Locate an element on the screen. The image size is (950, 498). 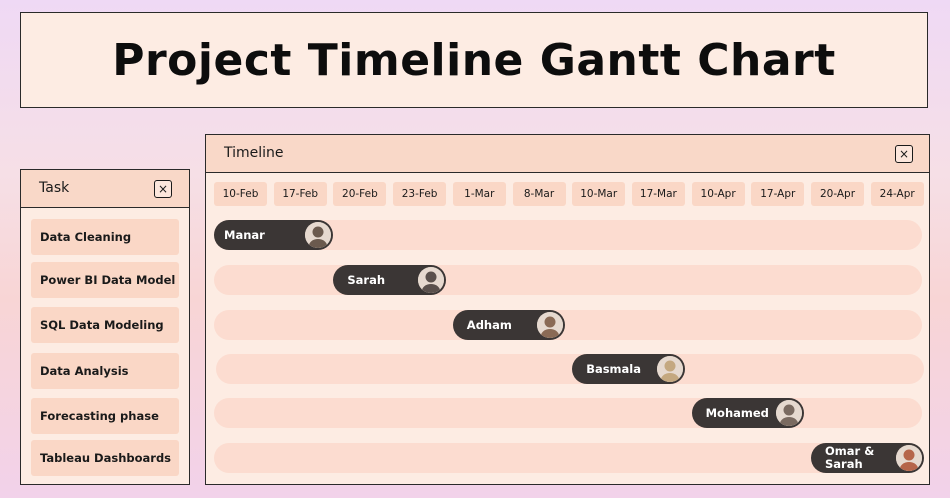
gantt-bar-assignee-label: Sarah is located at coordinates (366, 279).